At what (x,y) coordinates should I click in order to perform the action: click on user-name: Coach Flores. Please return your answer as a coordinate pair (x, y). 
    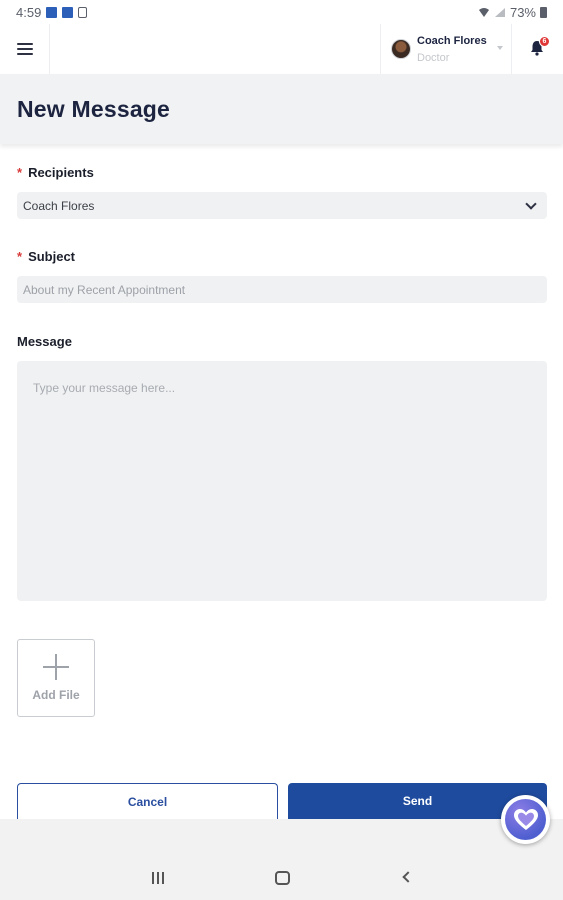
    Looking at the image, I should click on (452, 40).